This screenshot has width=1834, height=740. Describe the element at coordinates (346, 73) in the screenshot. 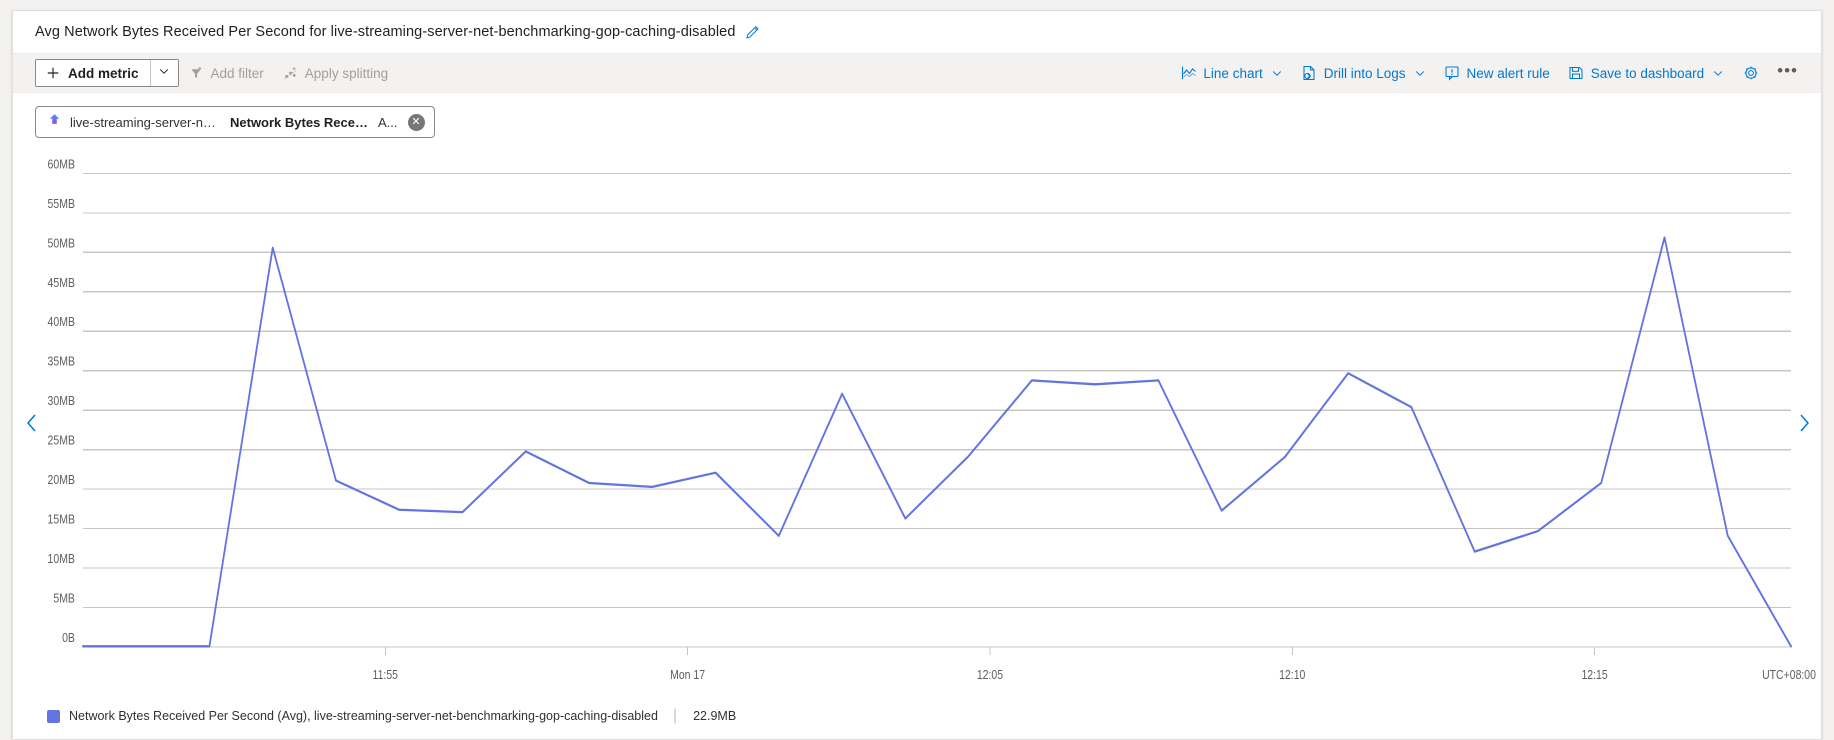

I see `apply-splitting-label: Apply splitting` at that location.